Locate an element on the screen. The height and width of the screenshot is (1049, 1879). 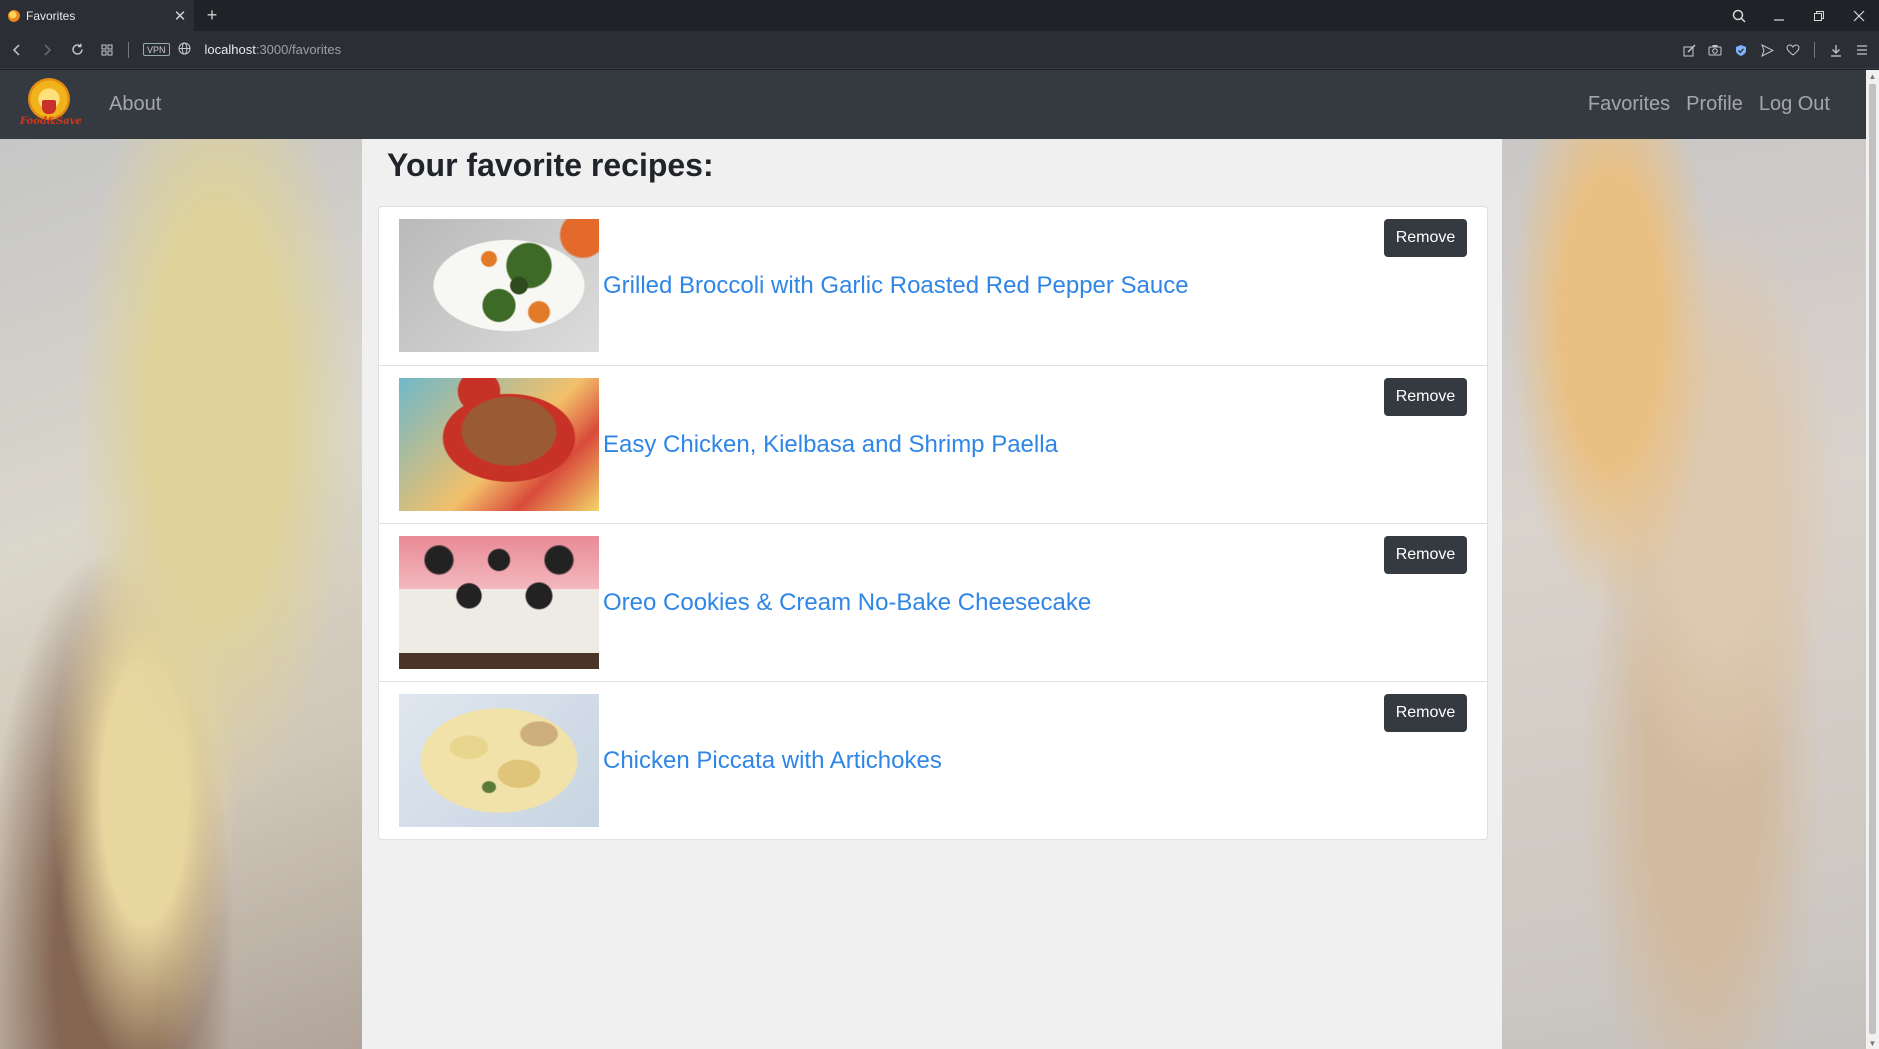
download-icon is located at coordinates (1836, 50).